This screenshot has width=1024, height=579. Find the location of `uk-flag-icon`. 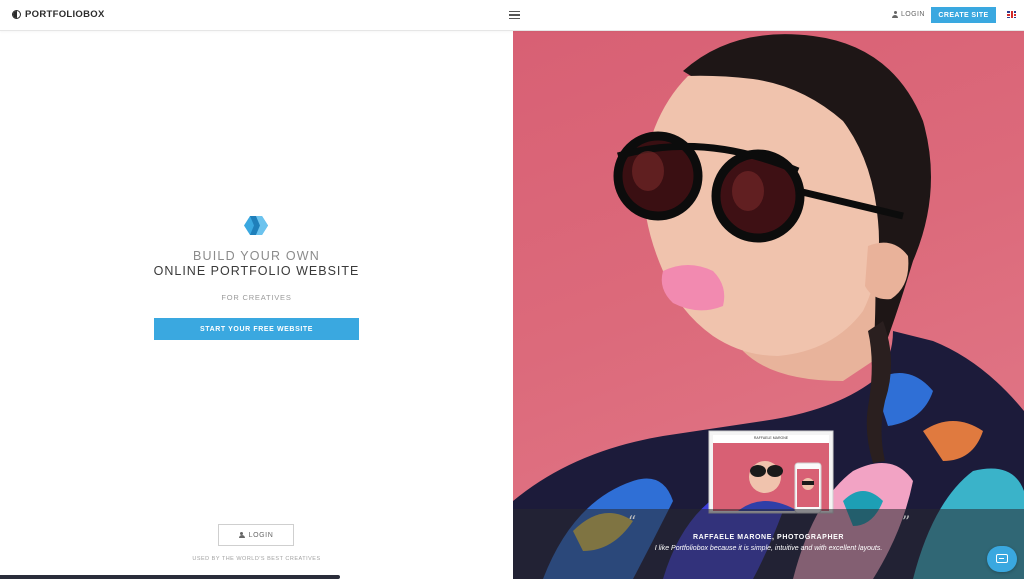

uk-flag-icon is located at coordinates (1011, 14).